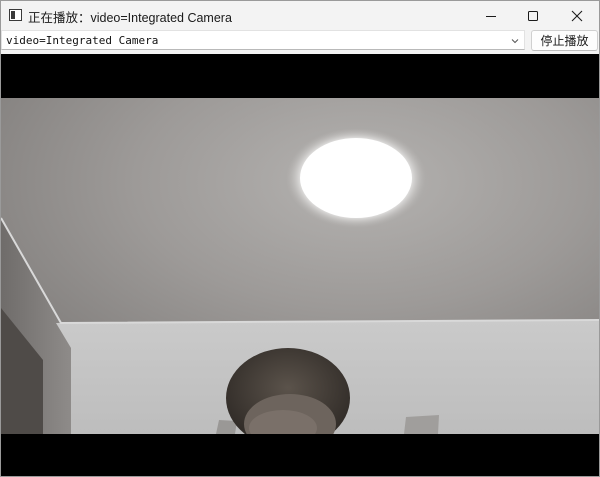 The image size is (600, 477). I want to click on minimize-button, so click(491, 15).